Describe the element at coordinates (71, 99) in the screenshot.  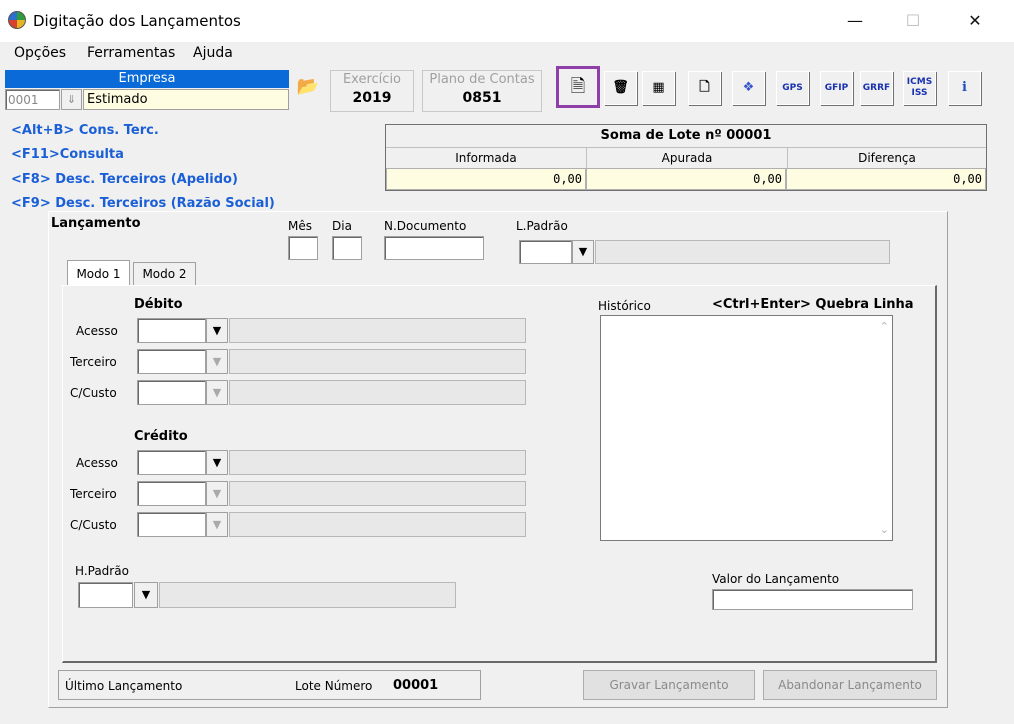
I see `empresa-dropdown-icon: ⇓` at that location.